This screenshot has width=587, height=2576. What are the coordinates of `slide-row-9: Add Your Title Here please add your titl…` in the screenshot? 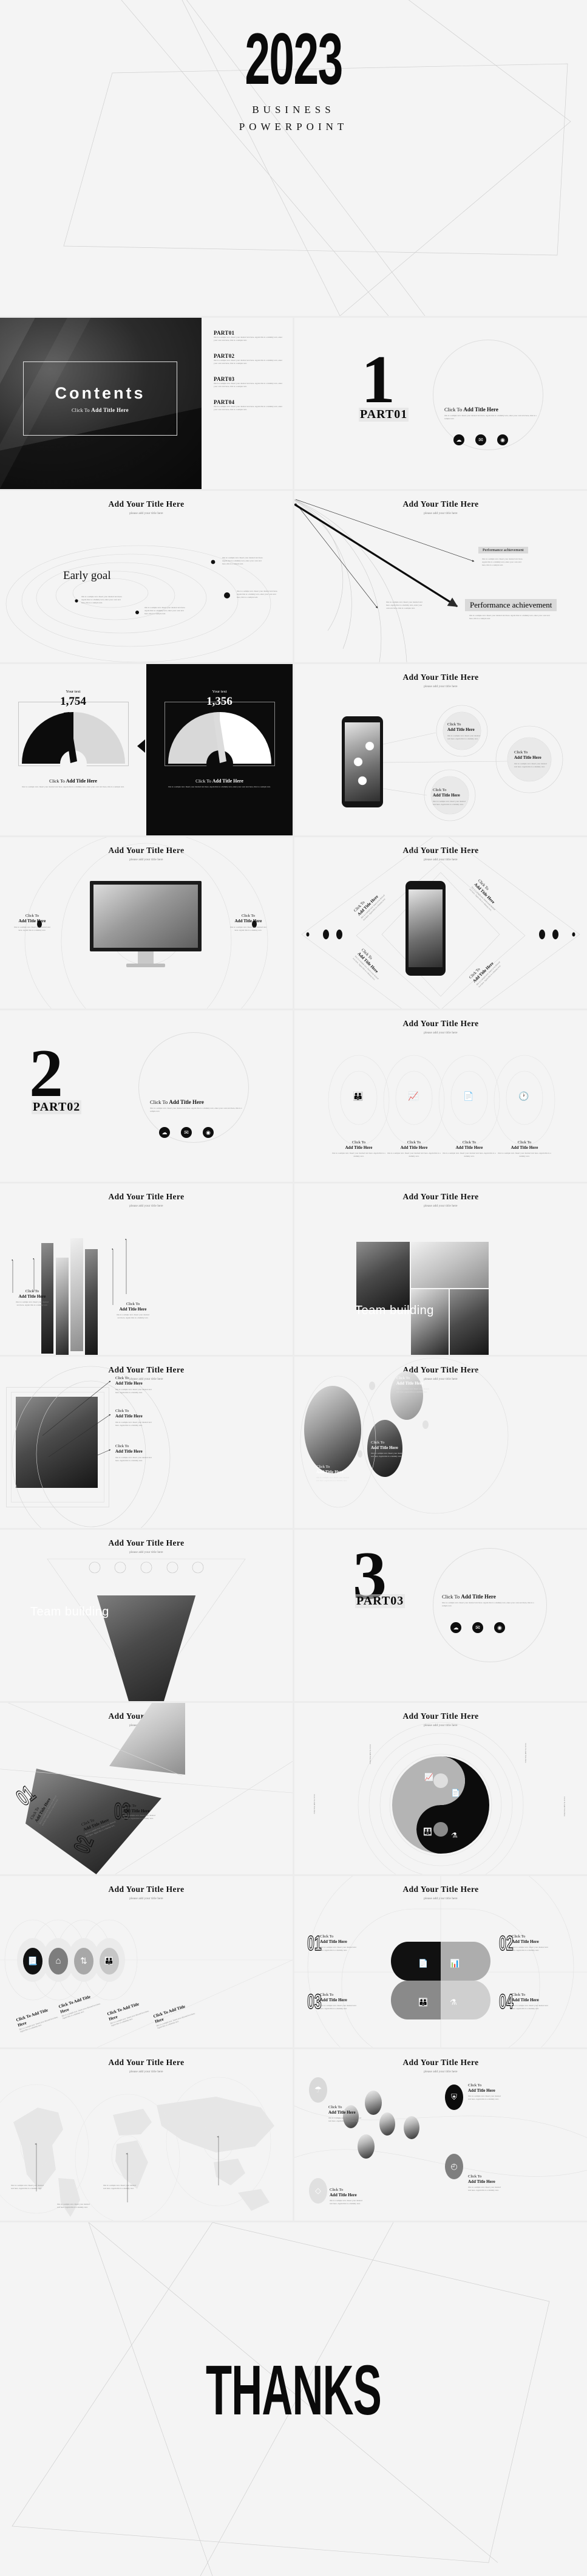 It's located at (293, 1788).